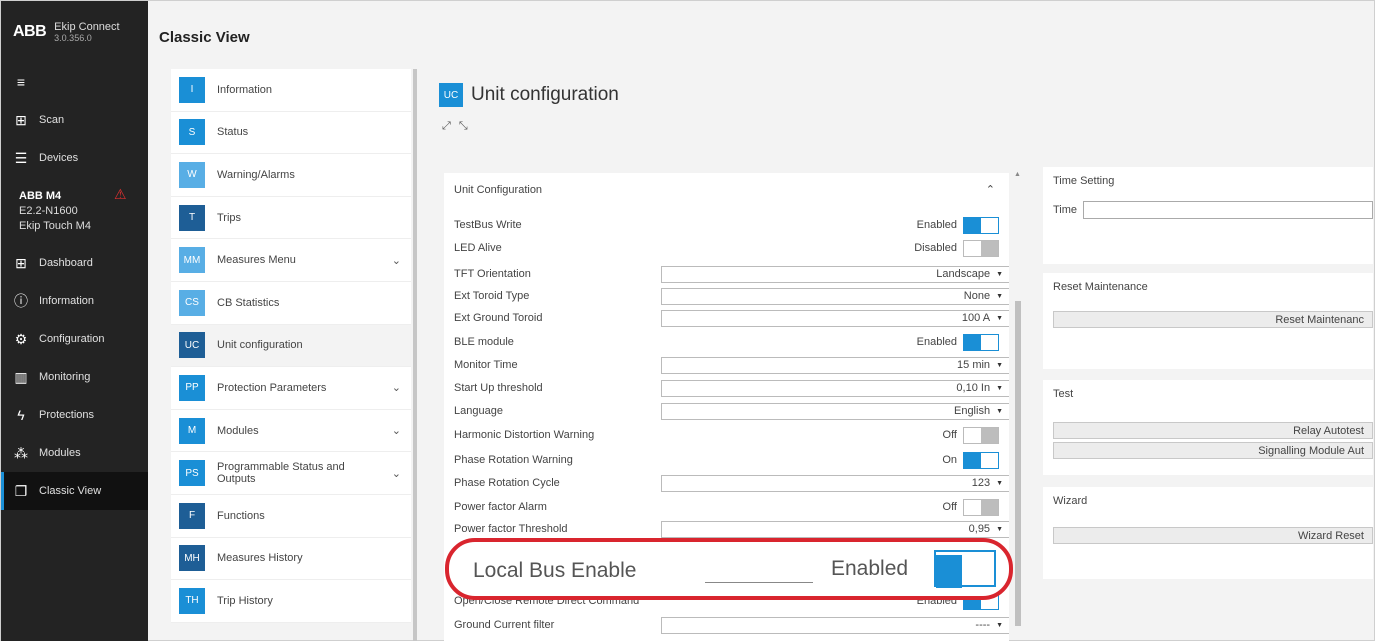 The image size is (1375, 641). What do you see at coordinates (74, 120) in the screenshot?
I see `sidebar-item-scan: ⊞ Scan` at bounding box center [74, 120].